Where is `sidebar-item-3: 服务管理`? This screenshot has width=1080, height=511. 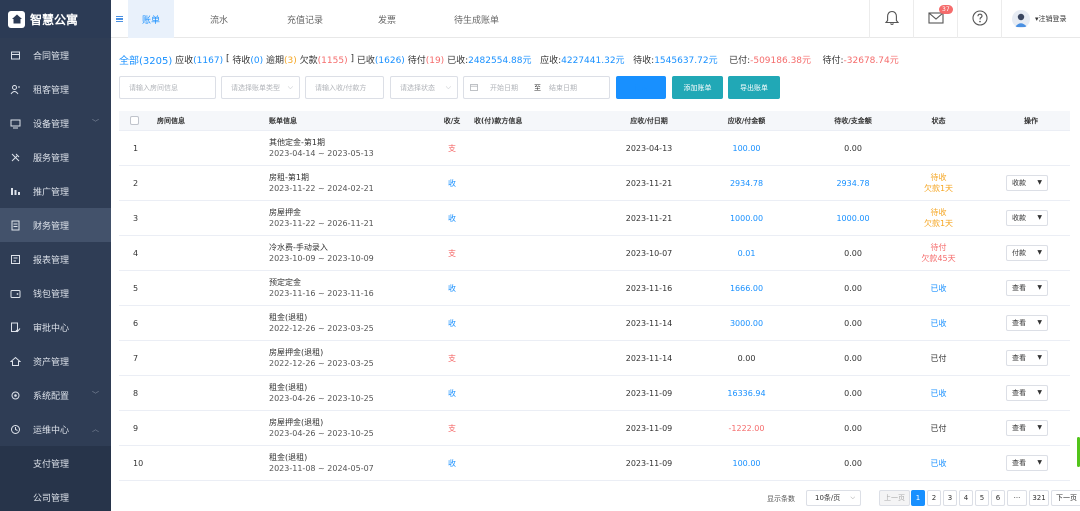
sidebar-item-3: 服务管理 is located at coordinates (55, 157).